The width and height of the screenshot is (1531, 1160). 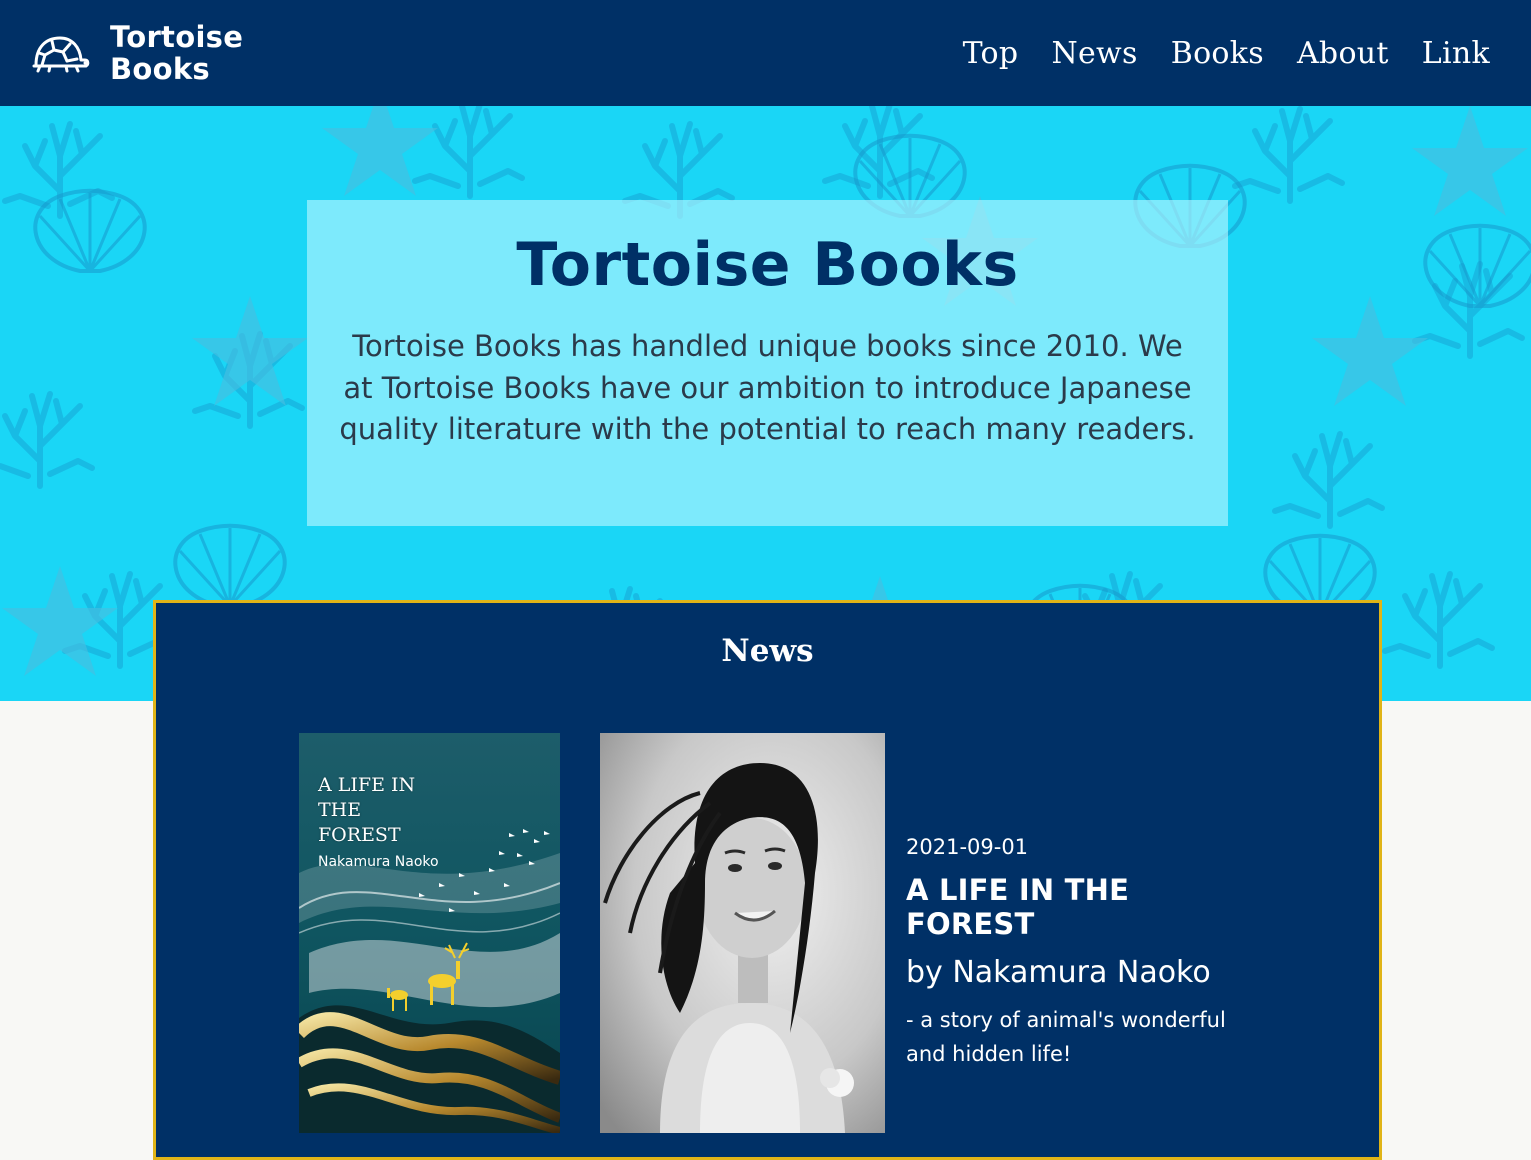 What do you see at coordinates (991, 53) in the screenshot?
I see `nav-link-top: Top` at bounding box center [991, 53].